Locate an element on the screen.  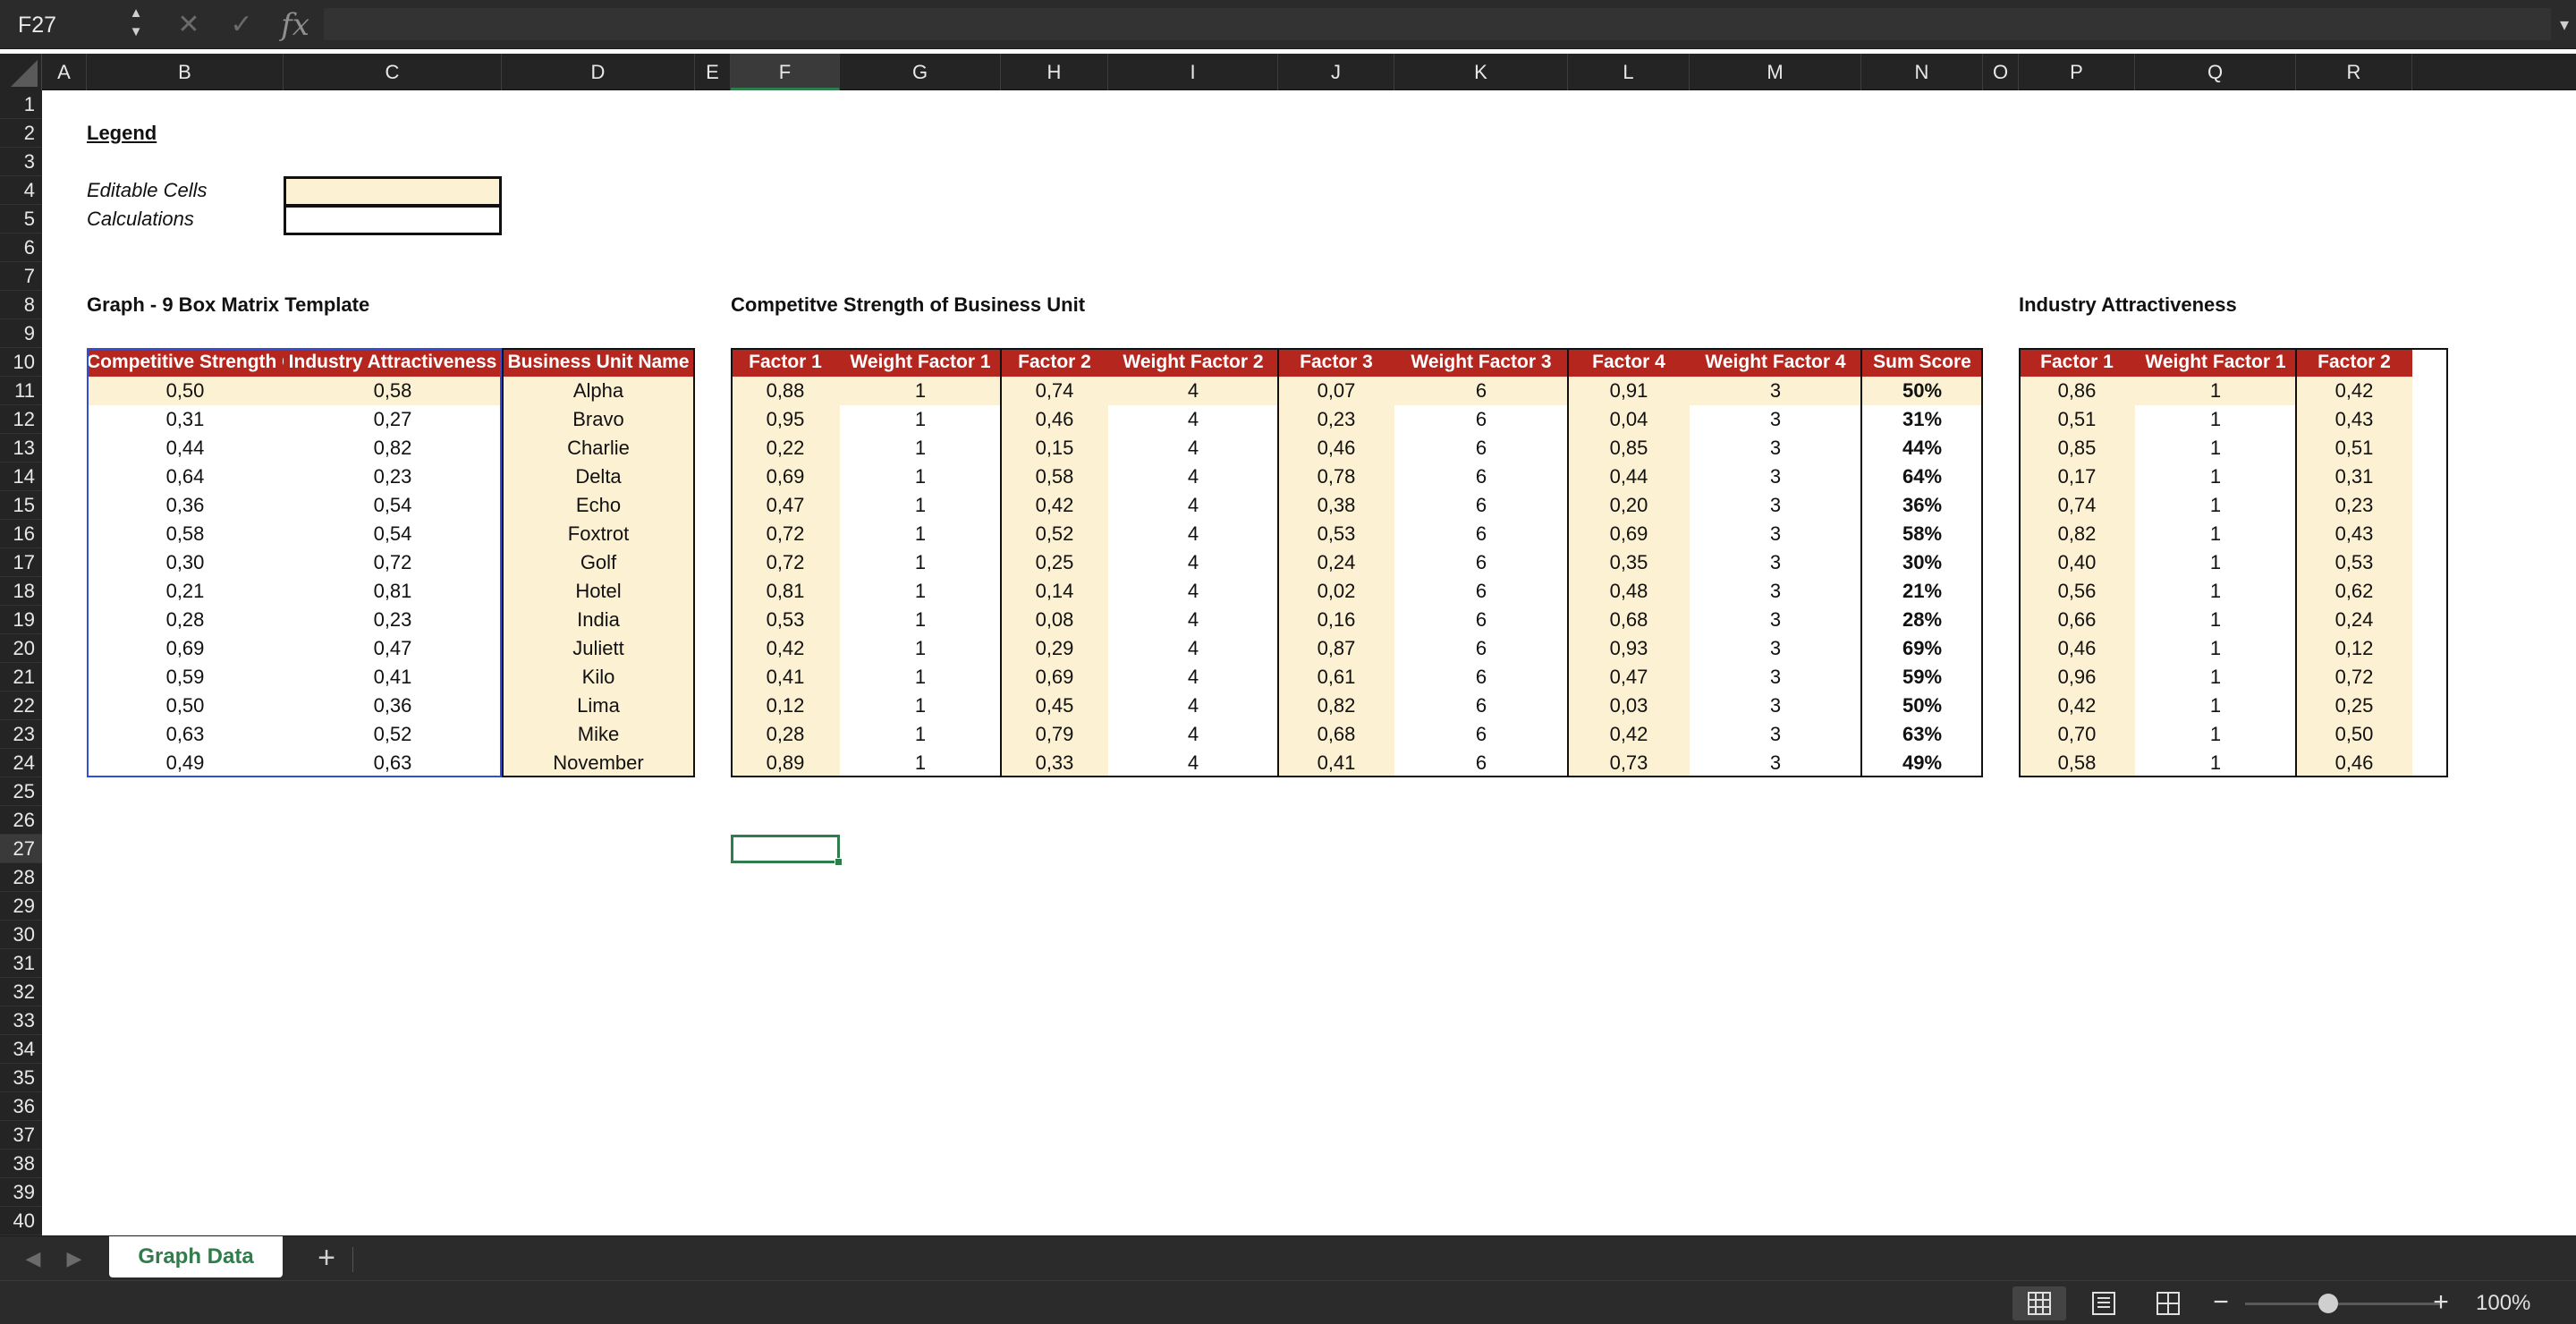
column-header-k: K is located at coordinates (1481, 72).